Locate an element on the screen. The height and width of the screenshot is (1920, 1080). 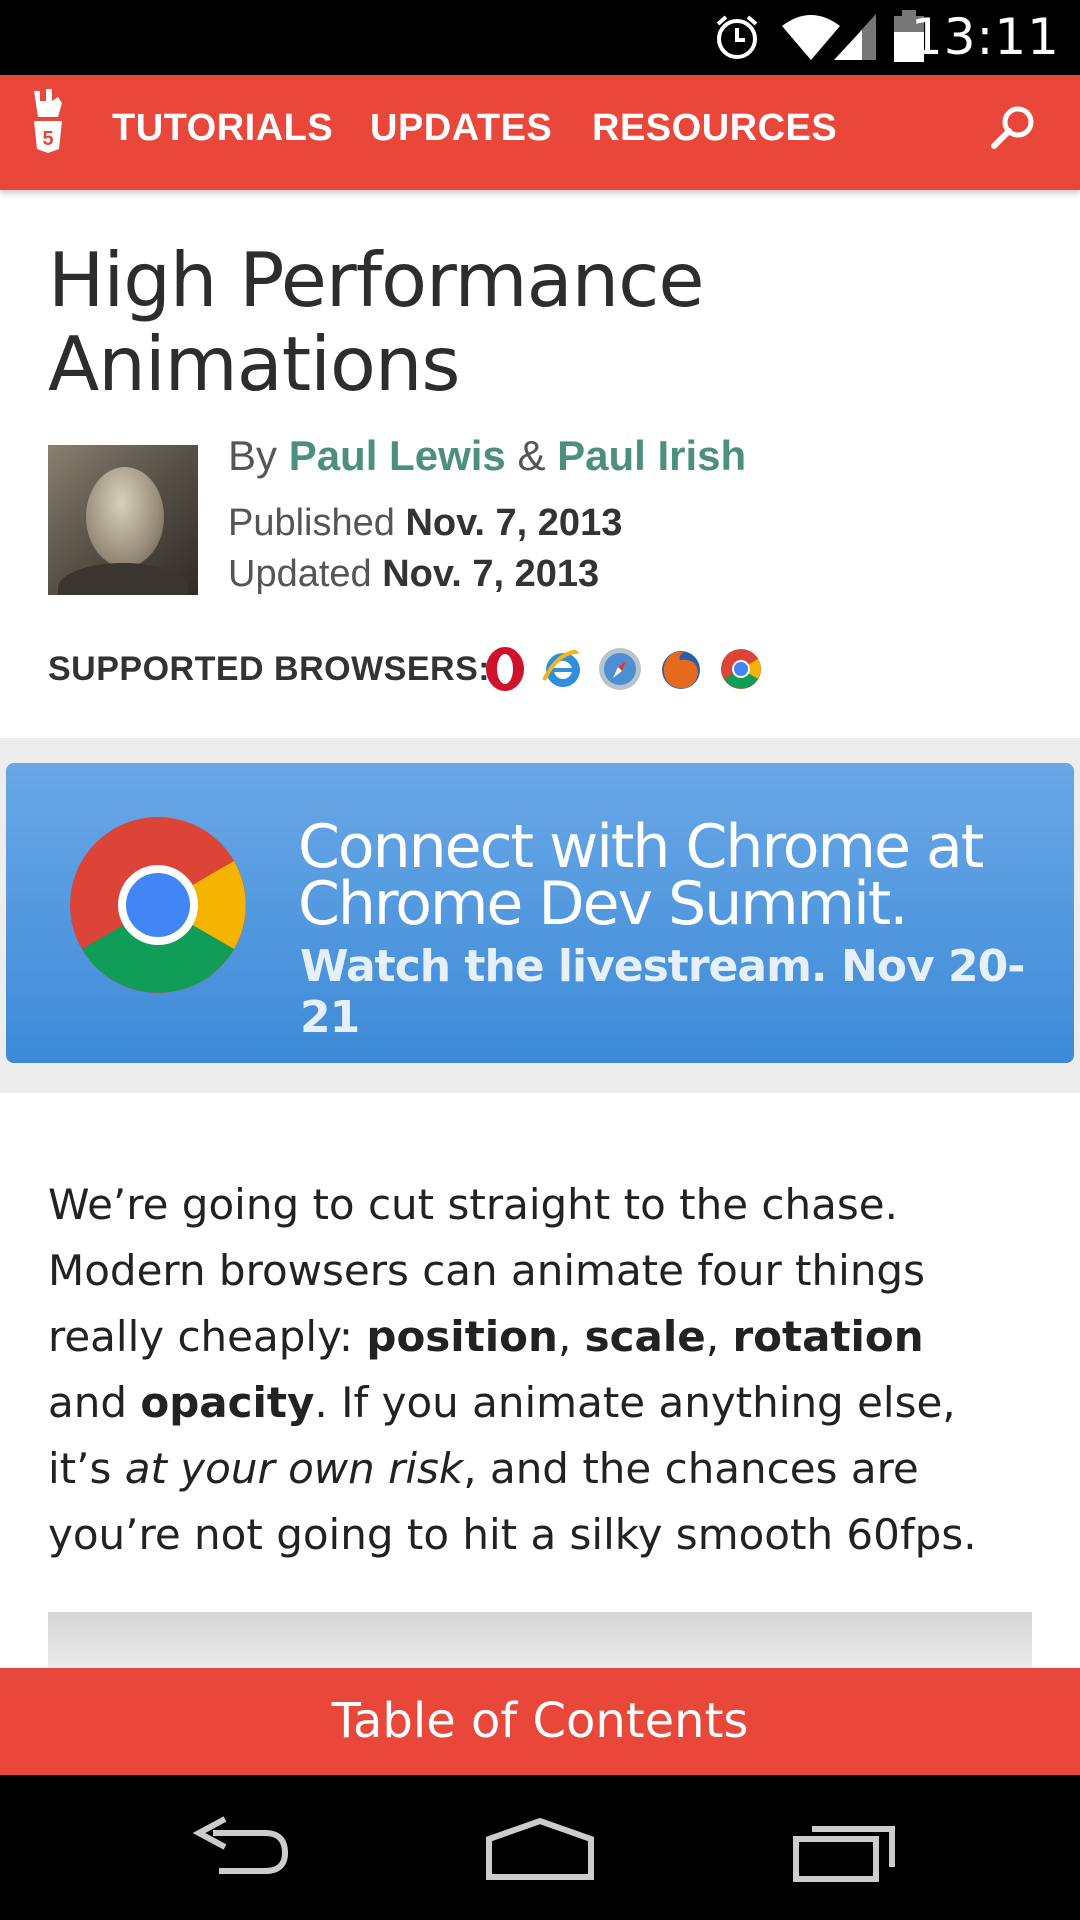
system-nav-bar is located at coordinates (540, 1847).